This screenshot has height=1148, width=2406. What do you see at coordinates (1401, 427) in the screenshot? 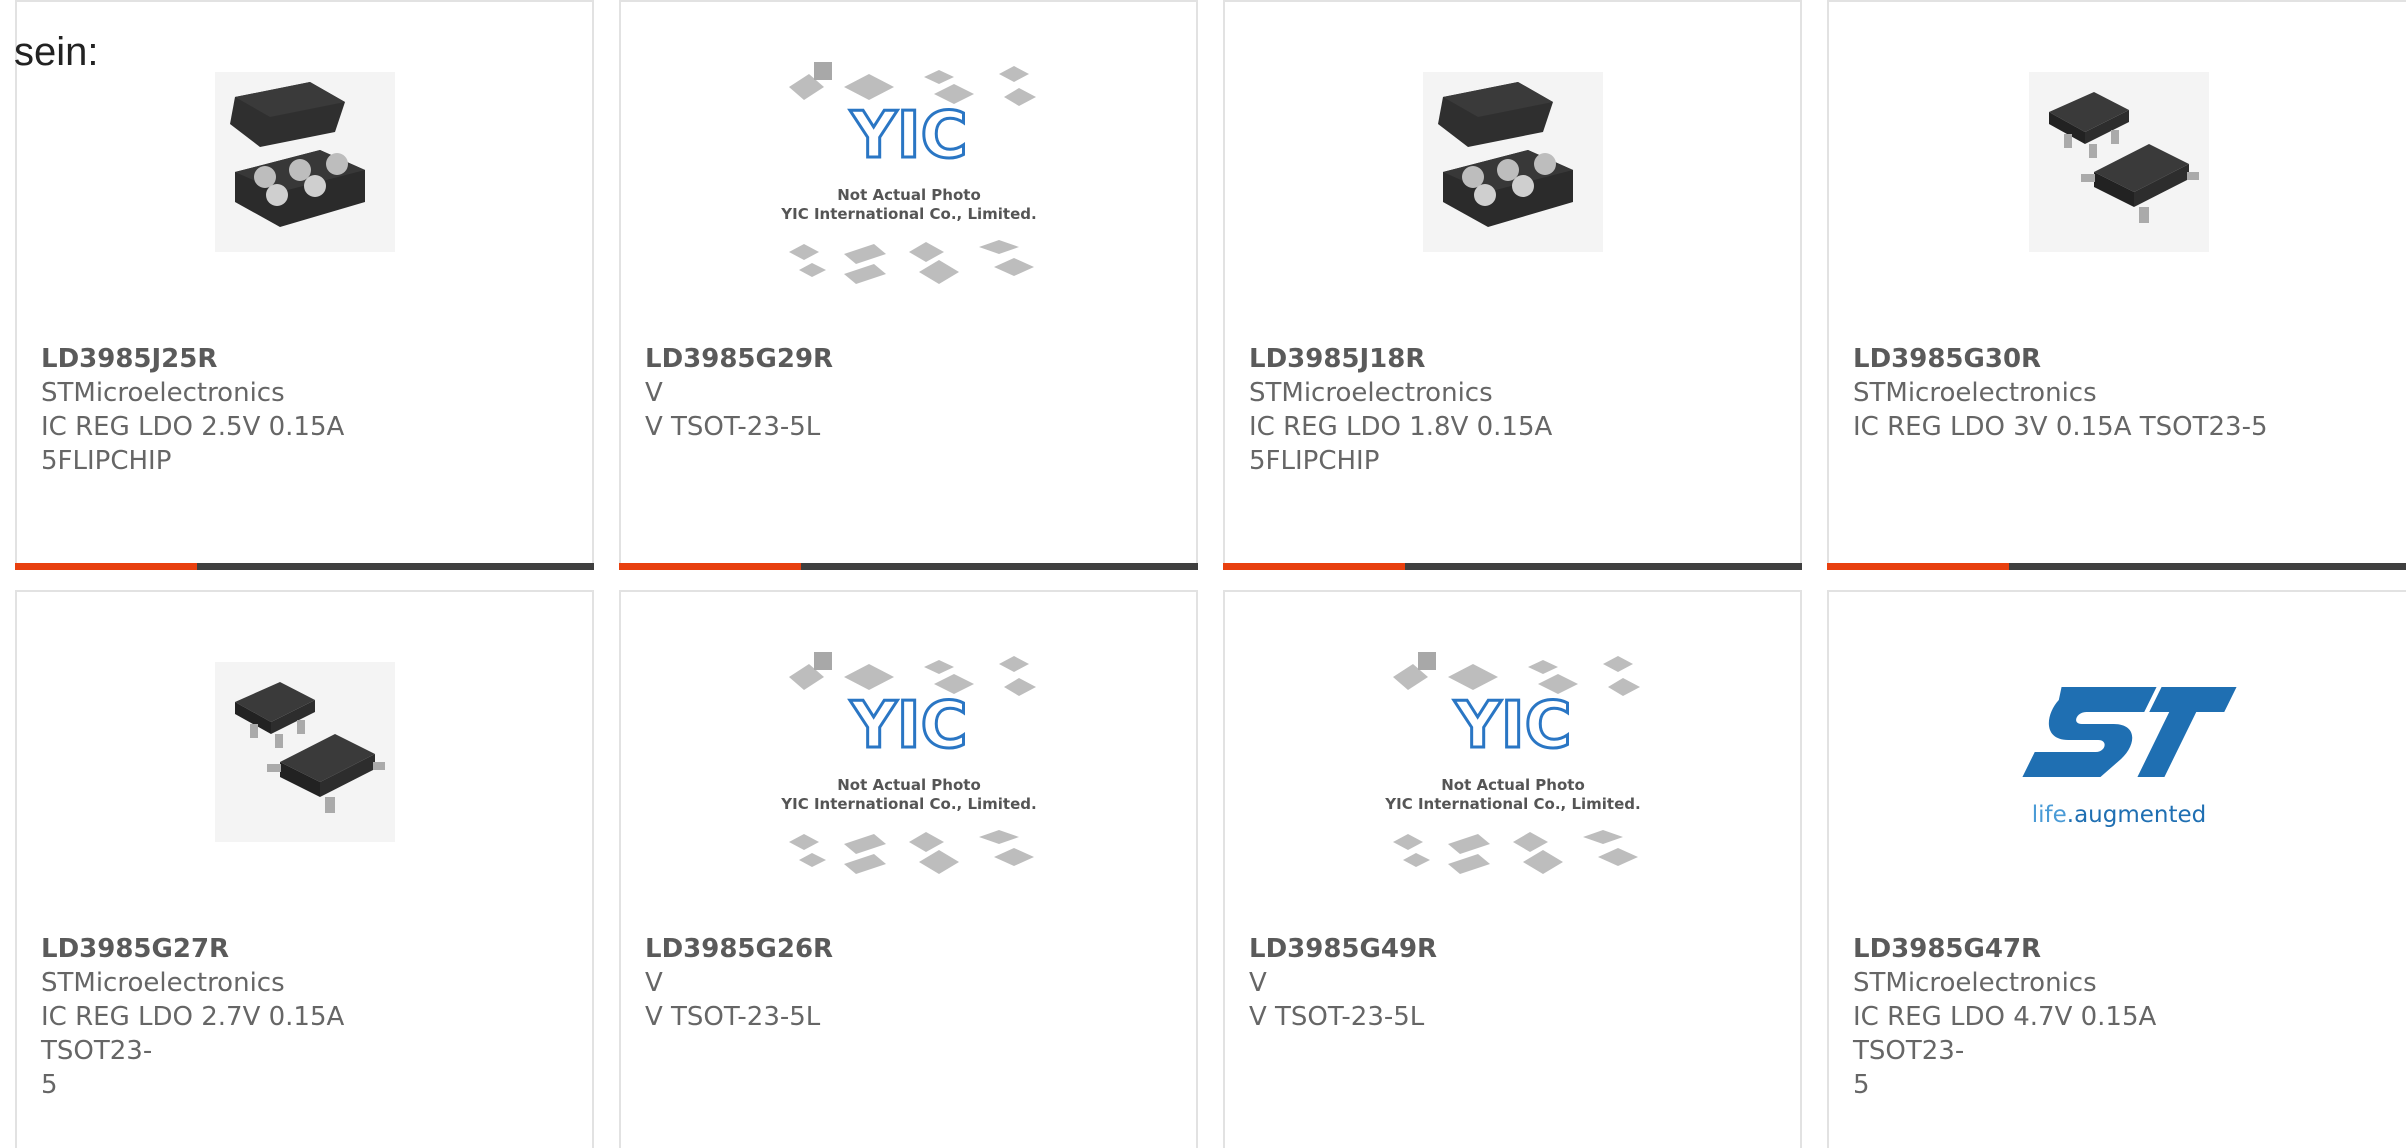
I see `description-line: IC REG LDO 1.8V 0.15A` at bounding box center [1401, 427].